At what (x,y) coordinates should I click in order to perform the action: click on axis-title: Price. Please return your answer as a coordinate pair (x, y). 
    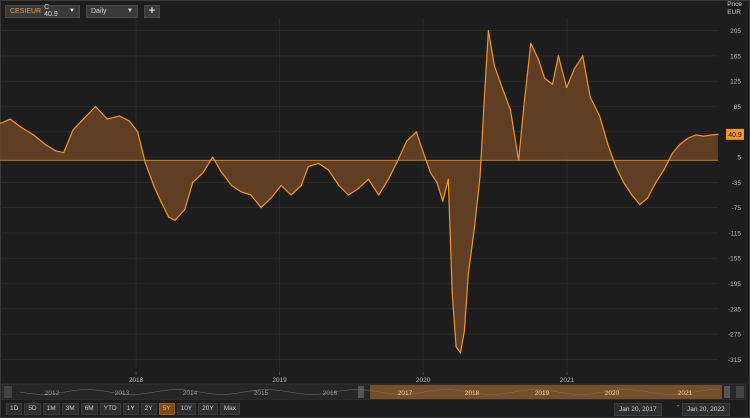
    Looking at the image, I should click on (734, 4).